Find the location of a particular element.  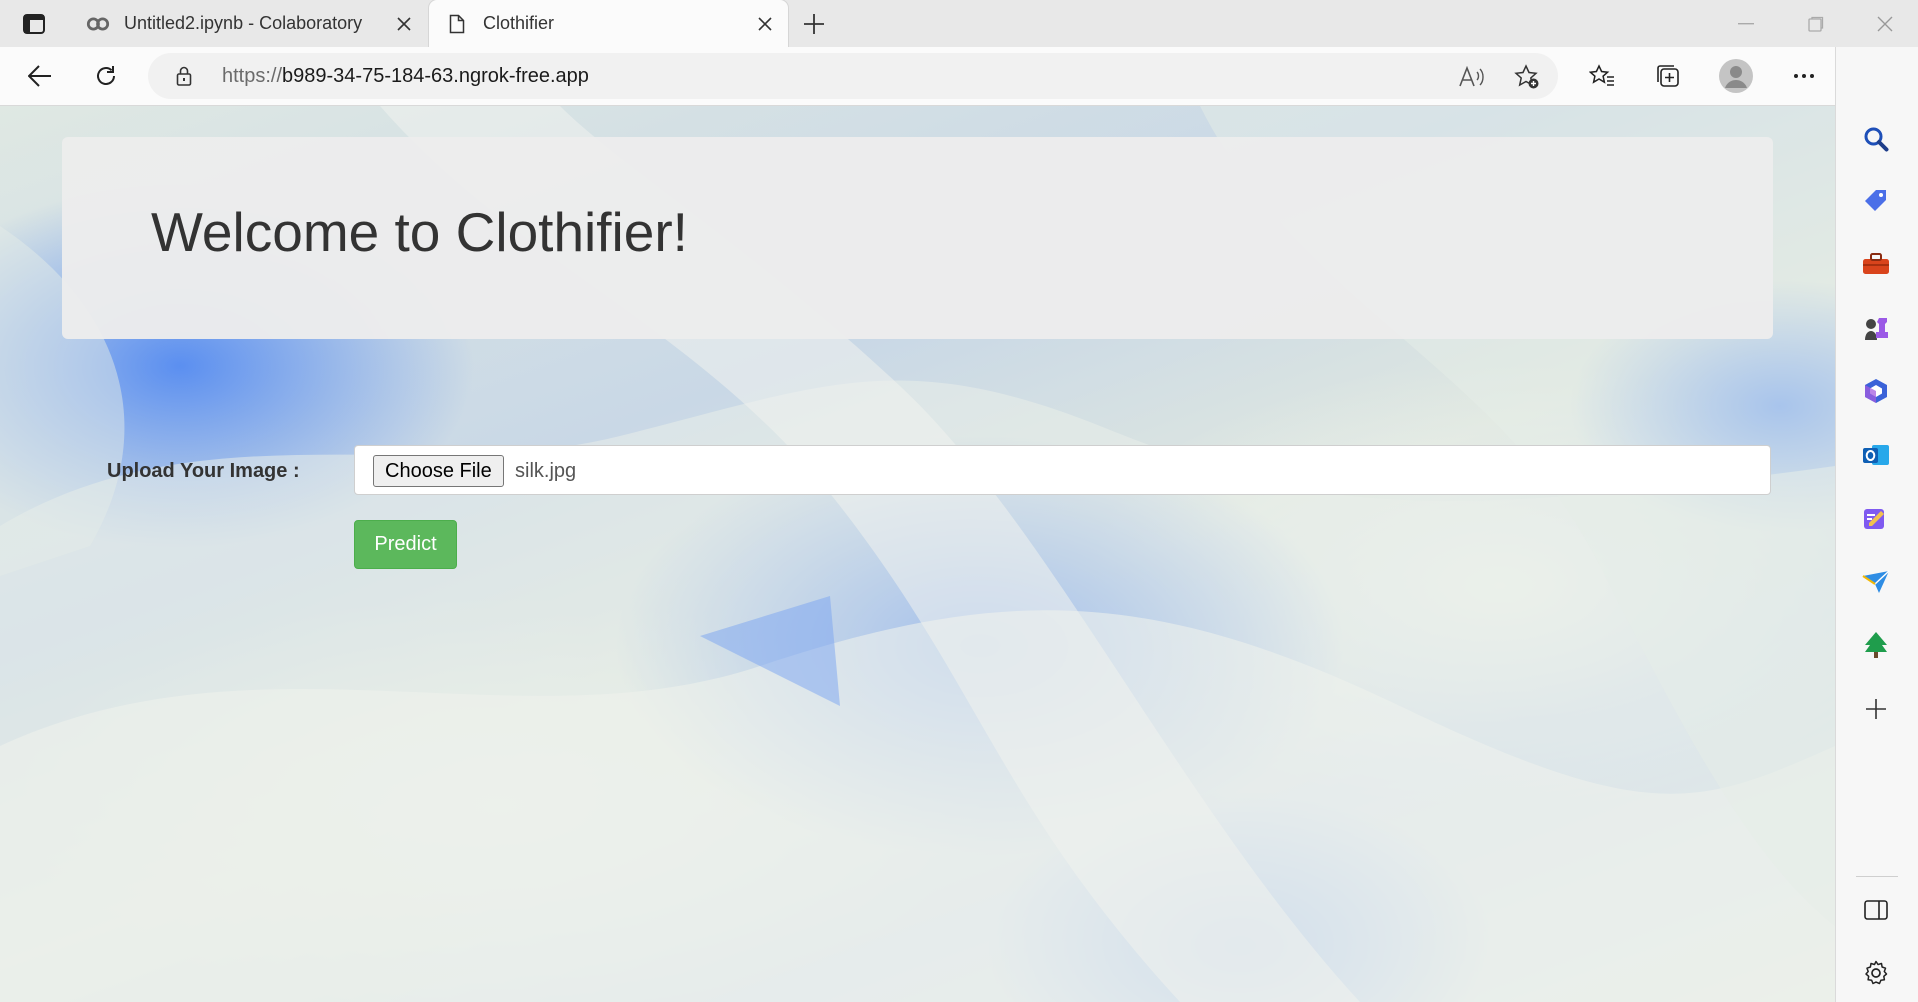

edge-sidebar is located at coordinates (1876, 524).